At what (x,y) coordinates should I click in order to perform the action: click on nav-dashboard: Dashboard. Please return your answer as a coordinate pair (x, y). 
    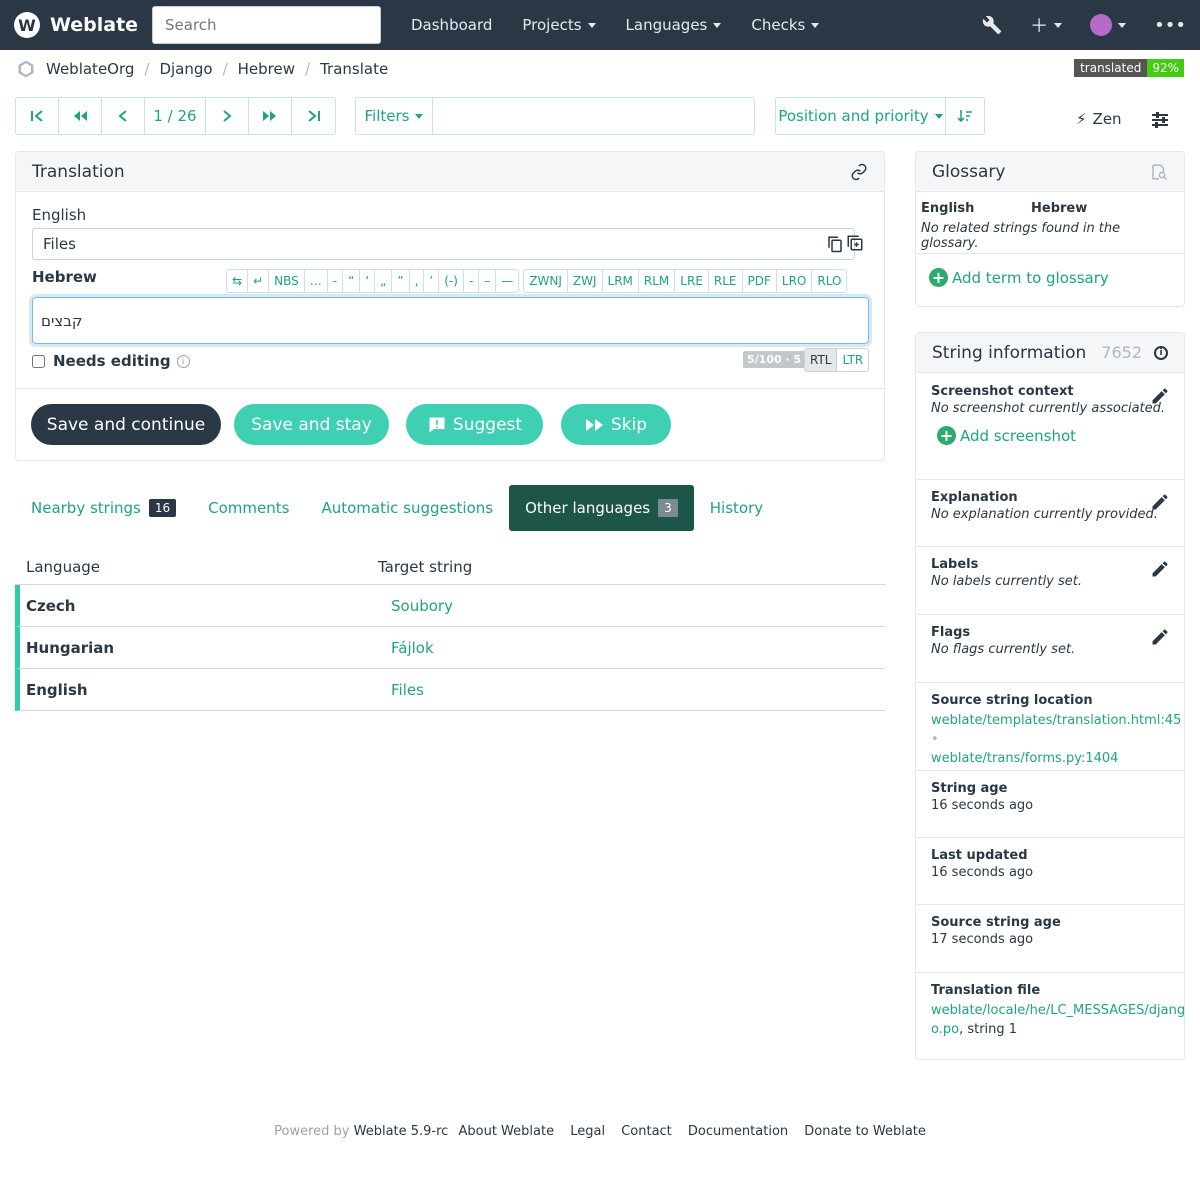
    Looking at the image, I should click on (451, 25).